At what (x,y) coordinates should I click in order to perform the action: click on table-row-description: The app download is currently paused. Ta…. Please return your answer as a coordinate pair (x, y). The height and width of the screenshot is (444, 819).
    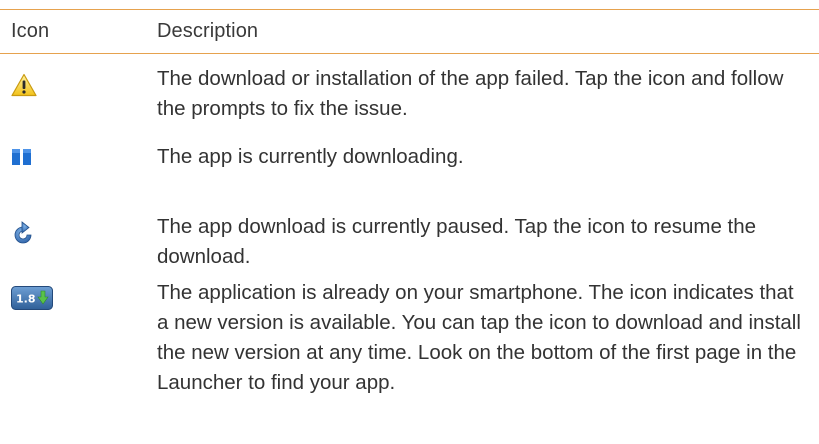
    Looking at the image, I should click on (457, 241).